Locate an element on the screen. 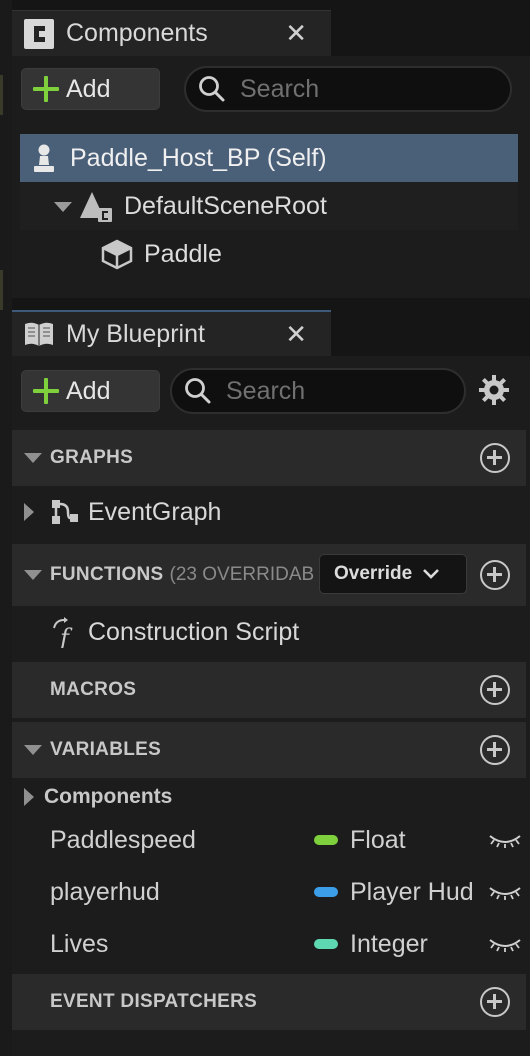 Image resolution: width=530 pixels, height=1056 pixels. variable-name: Lives is located at coordinates (79, 944).